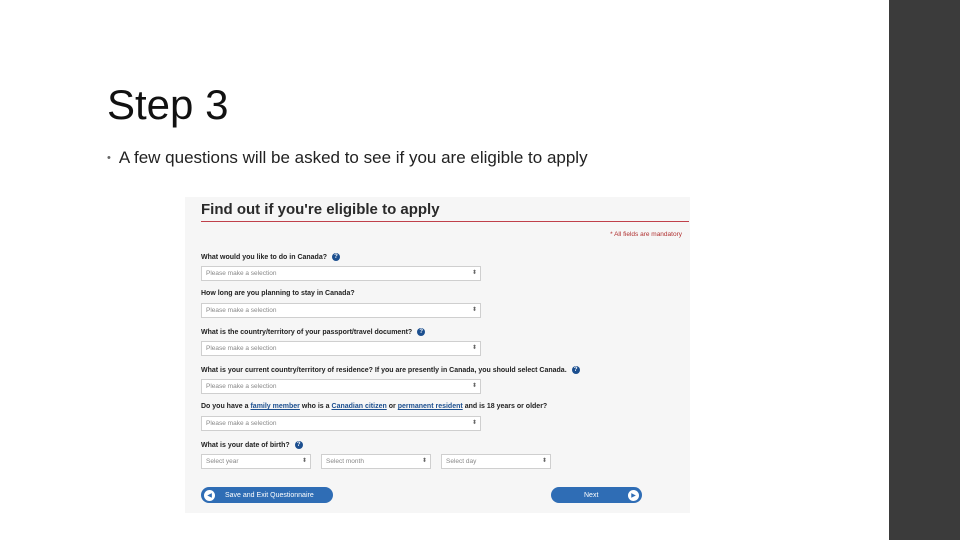 The image size is (960, 540). I want to click on purpose-select: Please make a selection ⬍, so click(341, 273).